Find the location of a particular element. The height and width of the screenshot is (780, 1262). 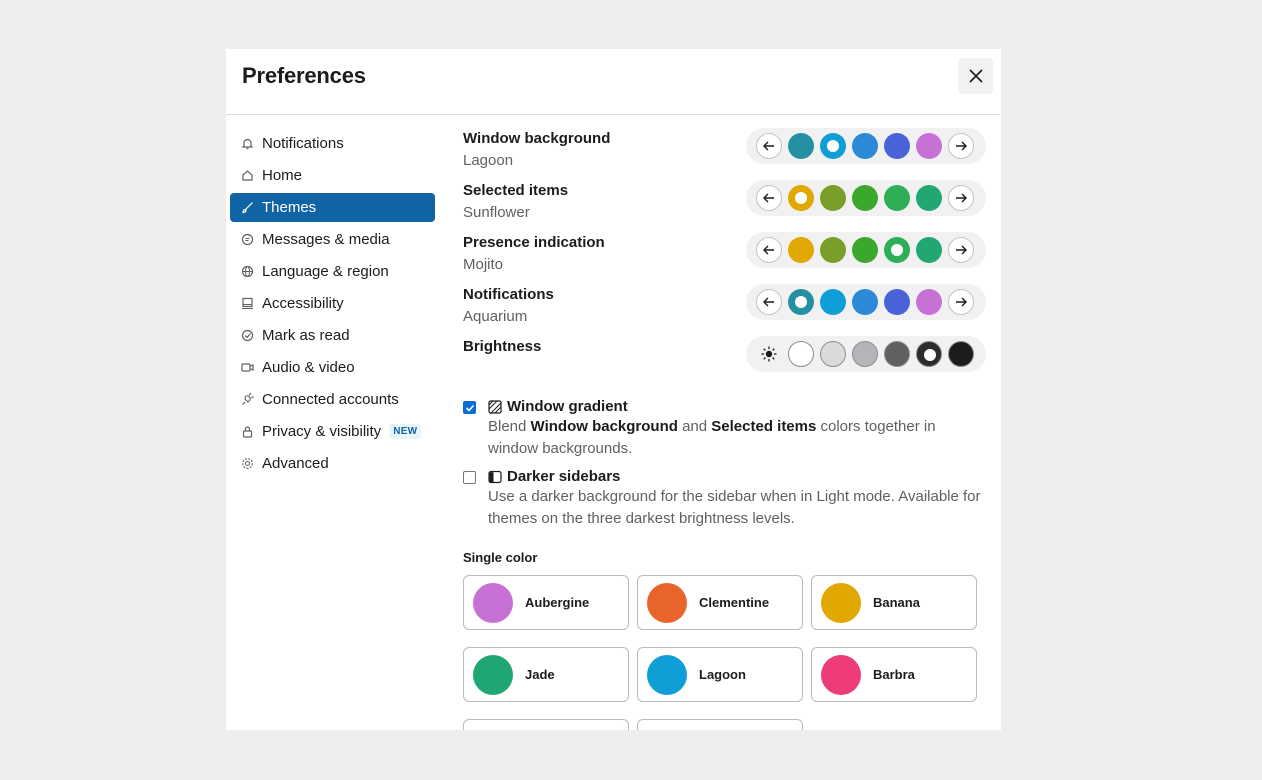

theme-row: Notifications Aquarium is located at coordinates (728, 309).